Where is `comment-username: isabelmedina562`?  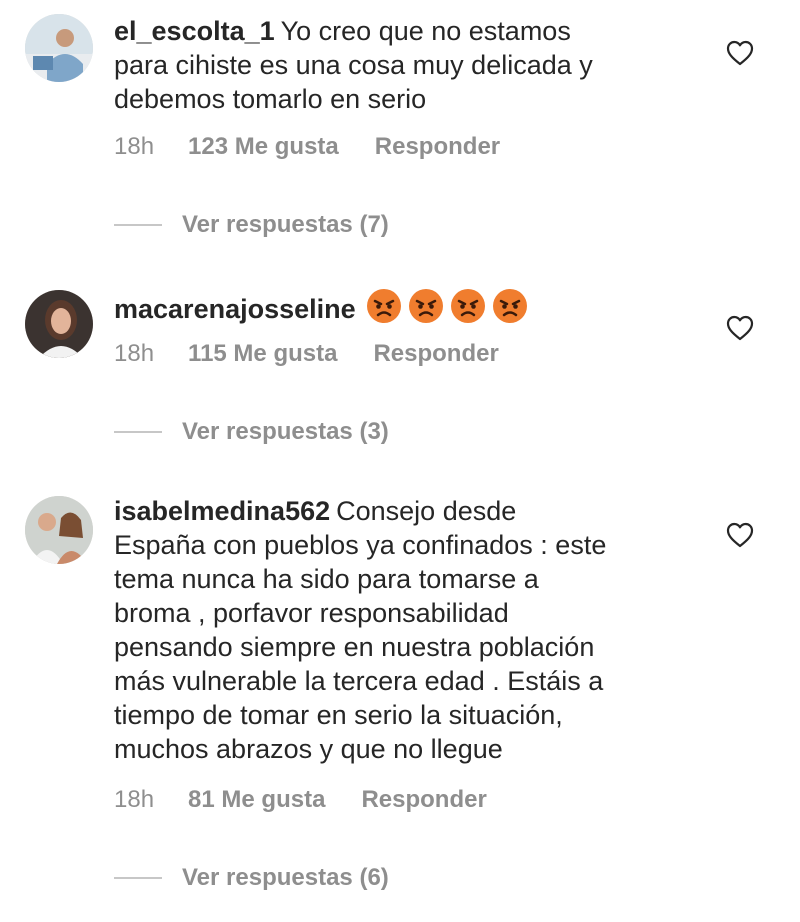 comment-username: isabelmedina562 is located at coordinates (222, 511).